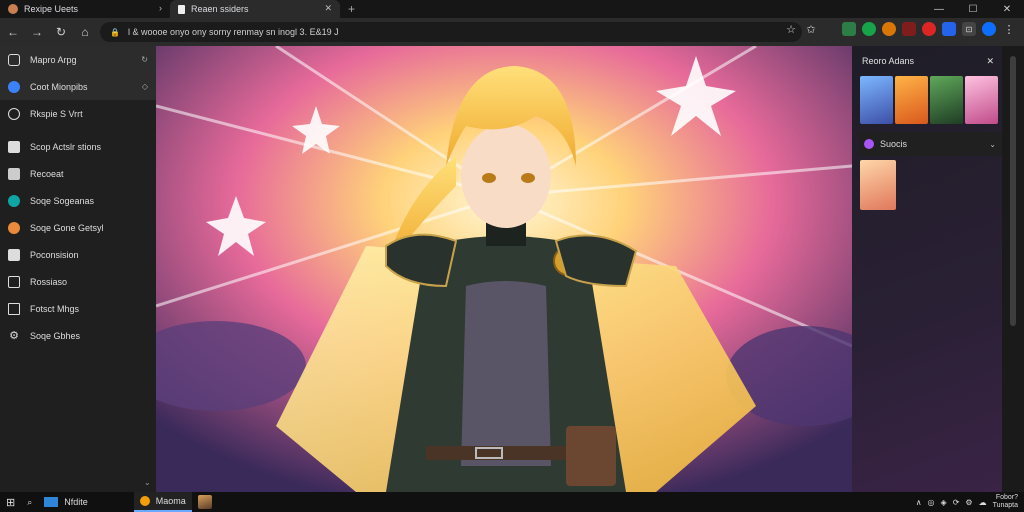  Describe the element at coordinates (115, 32) in the screenshot. I see `lock-icon: 🔒` at that location.